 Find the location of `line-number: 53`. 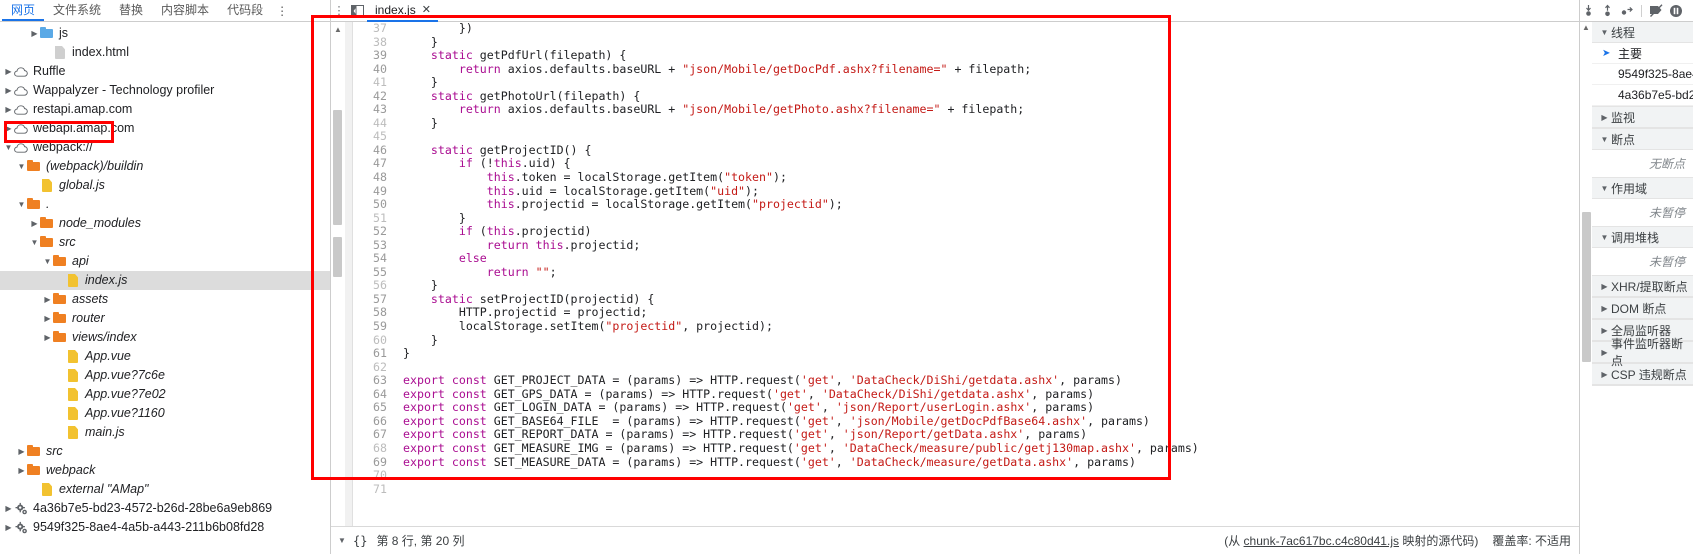

line-number: 53 is located at coordinates (373, 245).